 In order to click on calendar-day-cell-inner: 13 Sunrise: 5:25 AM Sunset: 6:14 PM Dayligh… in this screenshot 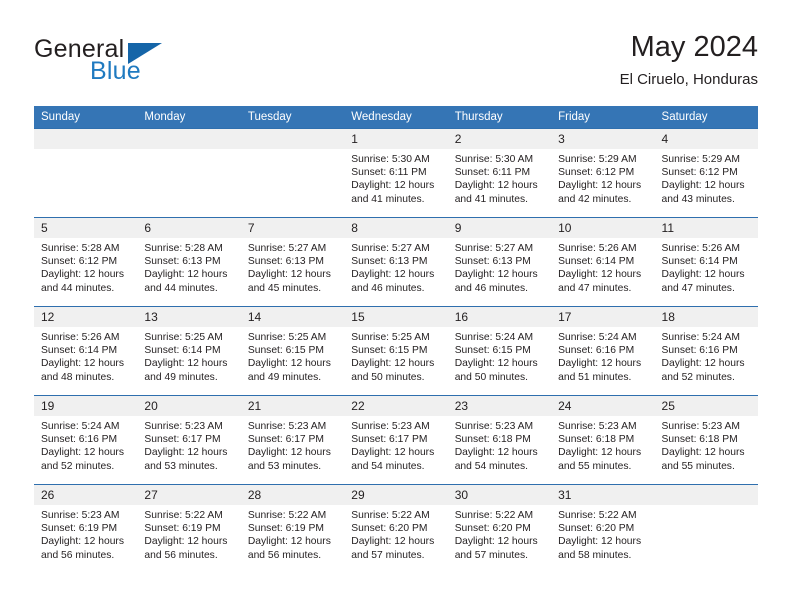, I will do `click(189, 351)`.